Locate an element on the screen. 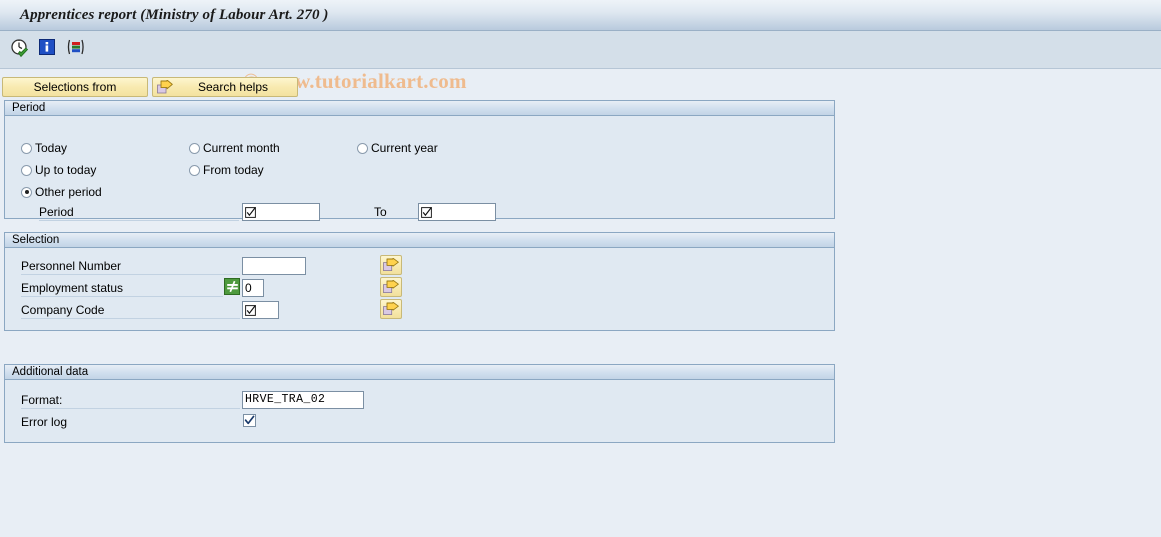  company-code-input is located at coordinates (260, 310).